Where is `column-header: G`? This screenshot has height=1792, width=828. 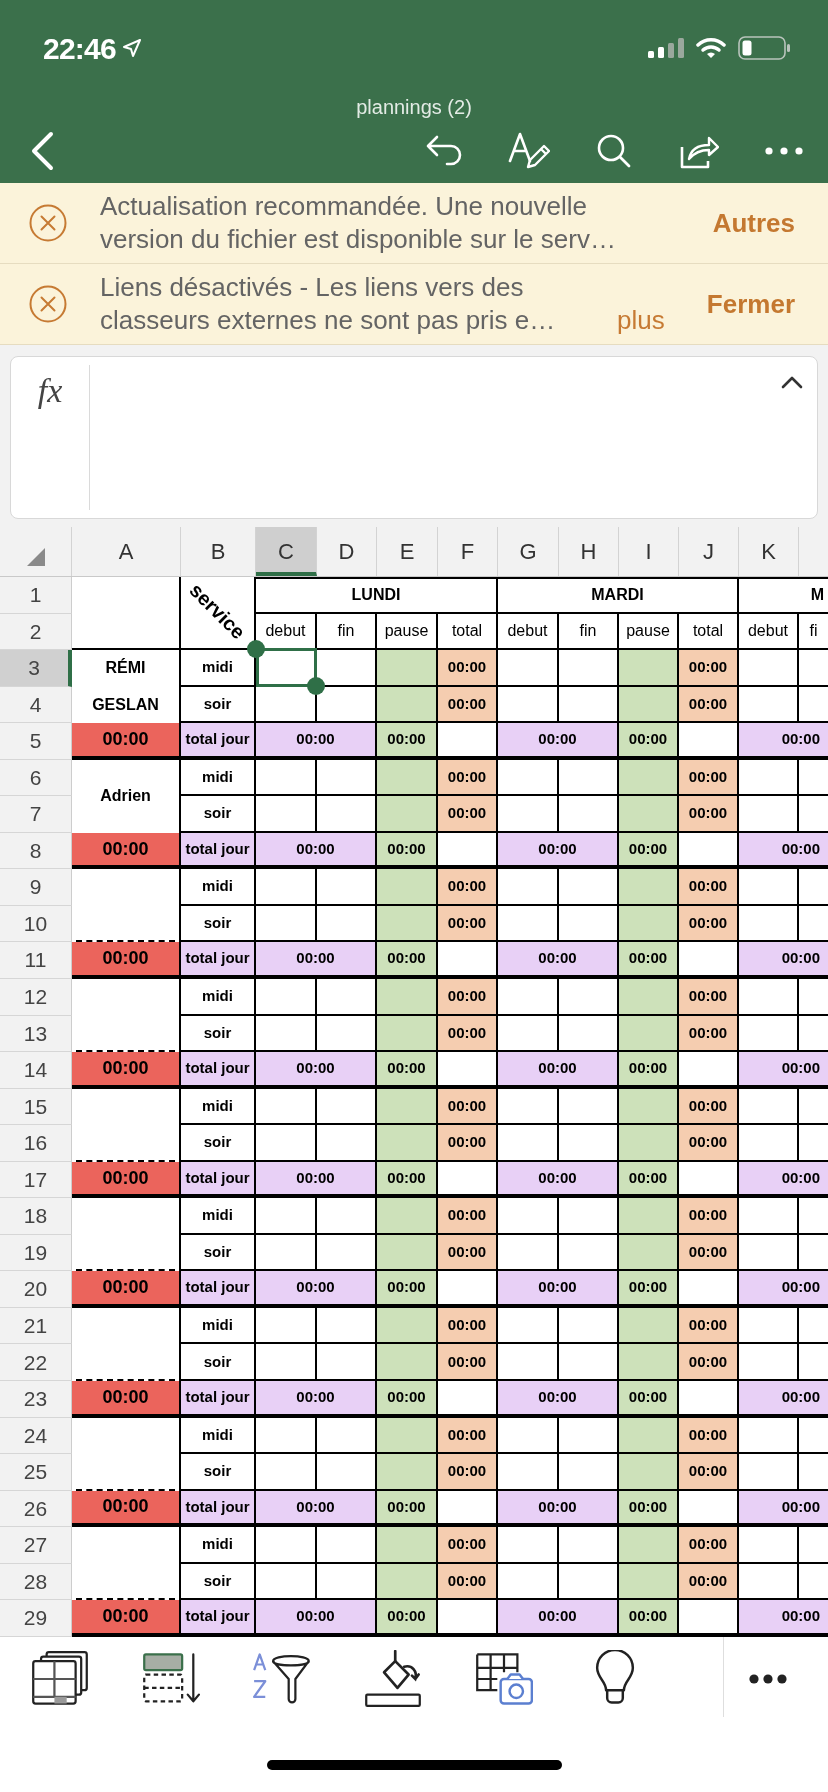
column-header: G is located at coordinates (528, 551).